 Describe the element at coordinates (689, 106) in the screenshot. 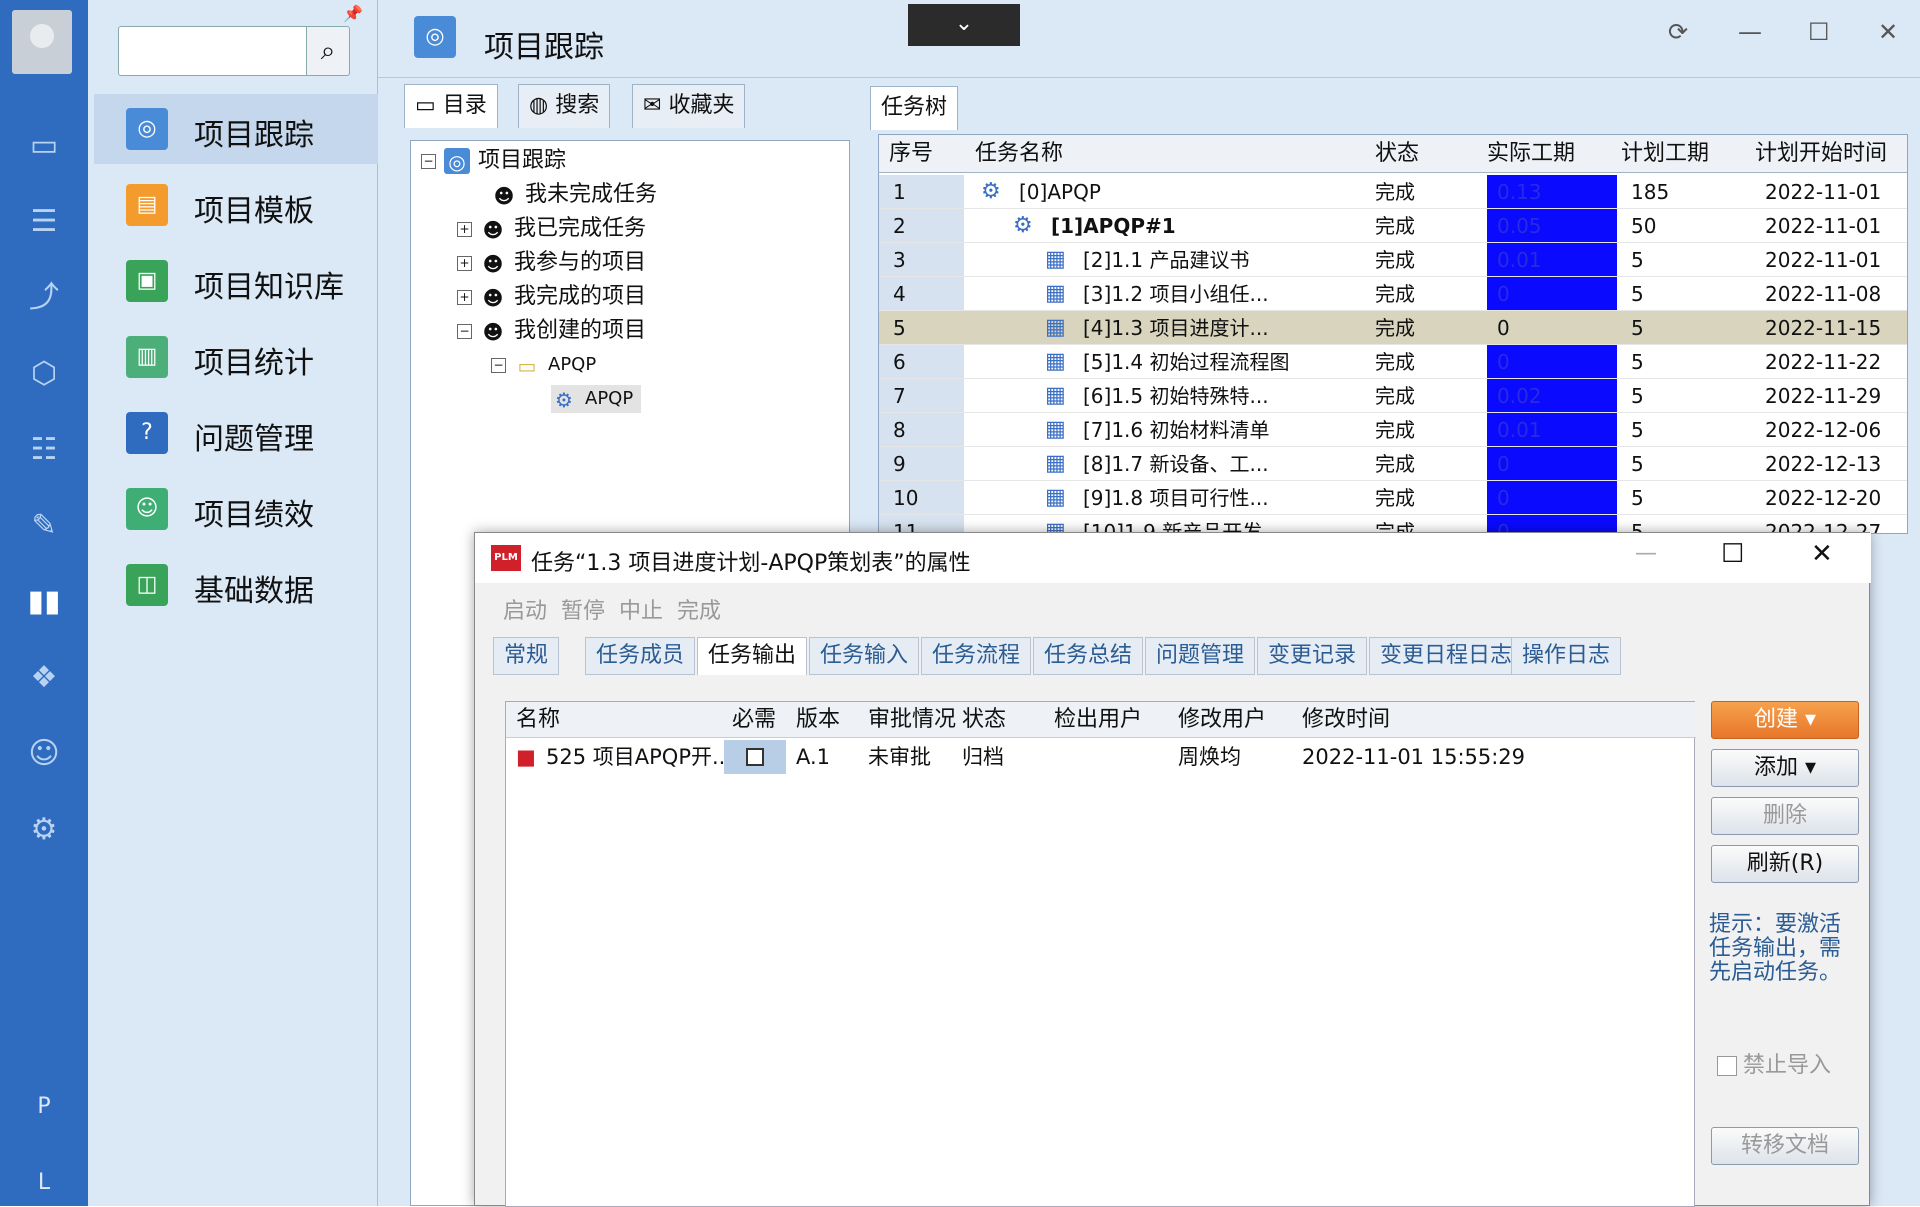

I see `tab-favorites: ✉ 收藏夹` at that location.